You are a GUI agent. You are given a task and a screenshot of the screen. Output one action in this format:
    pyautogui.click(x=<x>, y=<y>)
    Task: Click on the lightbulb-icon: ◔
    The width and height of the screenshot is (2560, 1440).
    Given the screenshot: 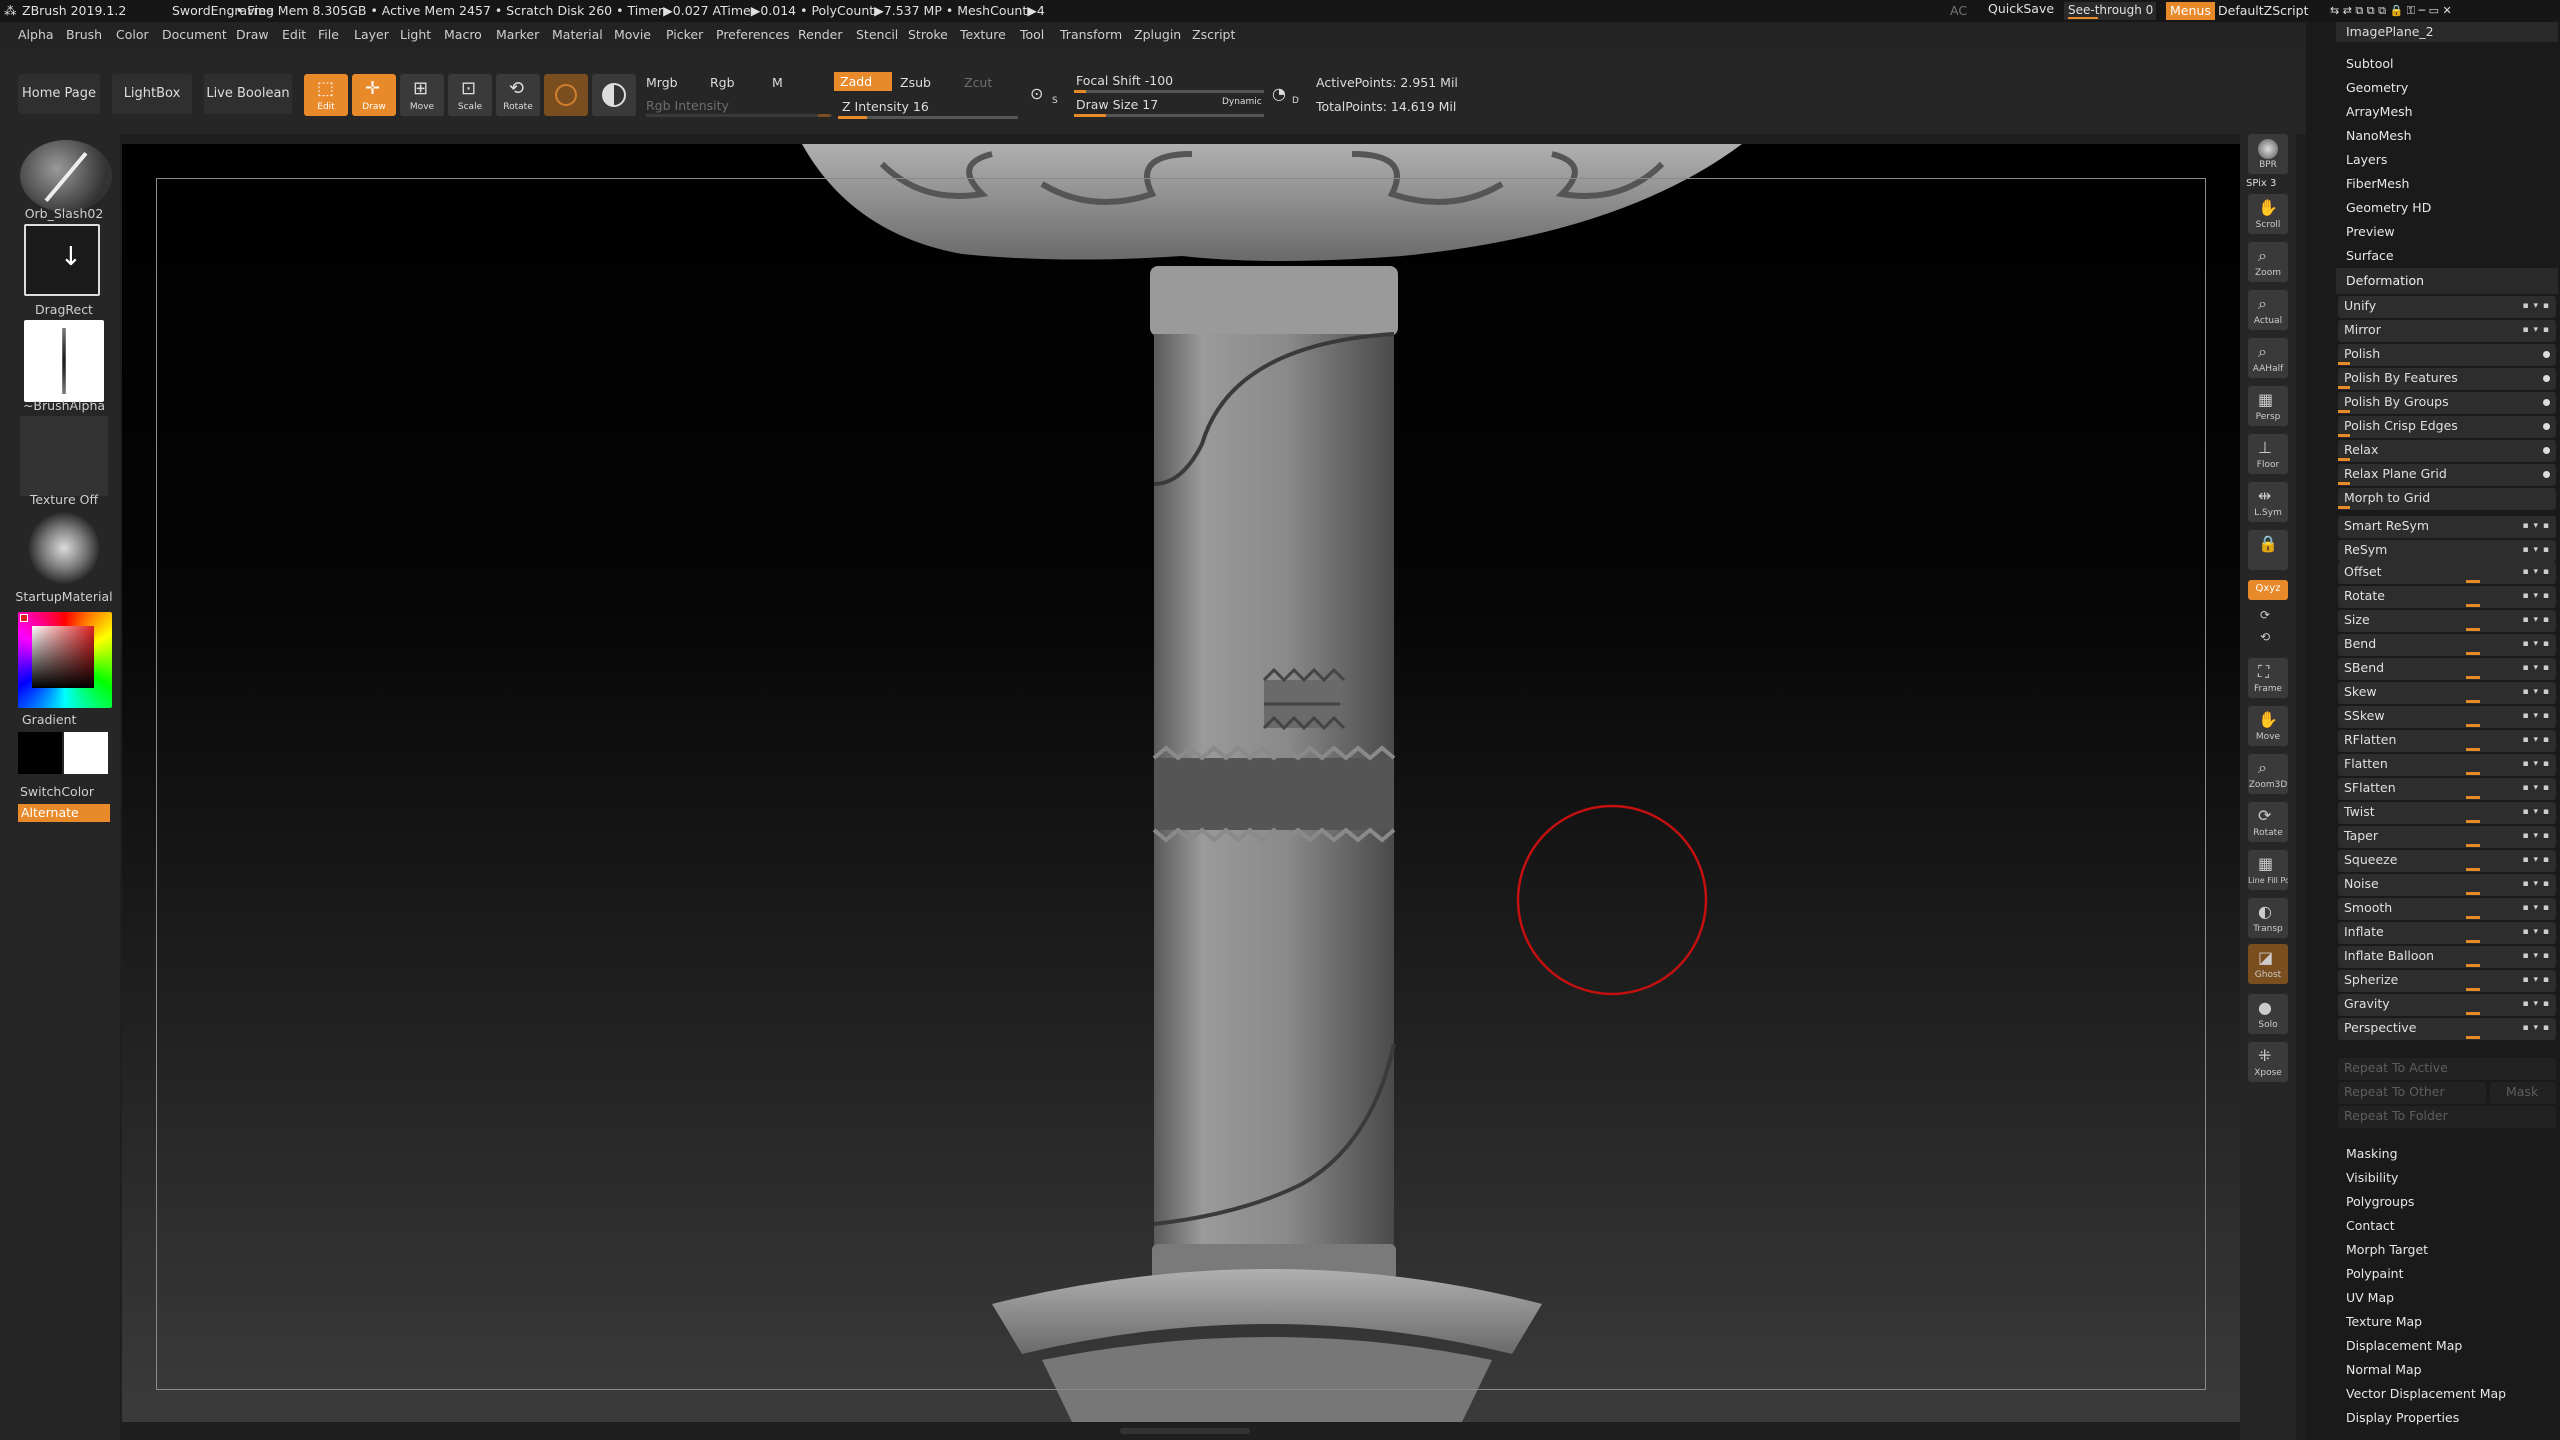 What is the action you would take?
    pyautogui.click(x=1279, y=93)
    